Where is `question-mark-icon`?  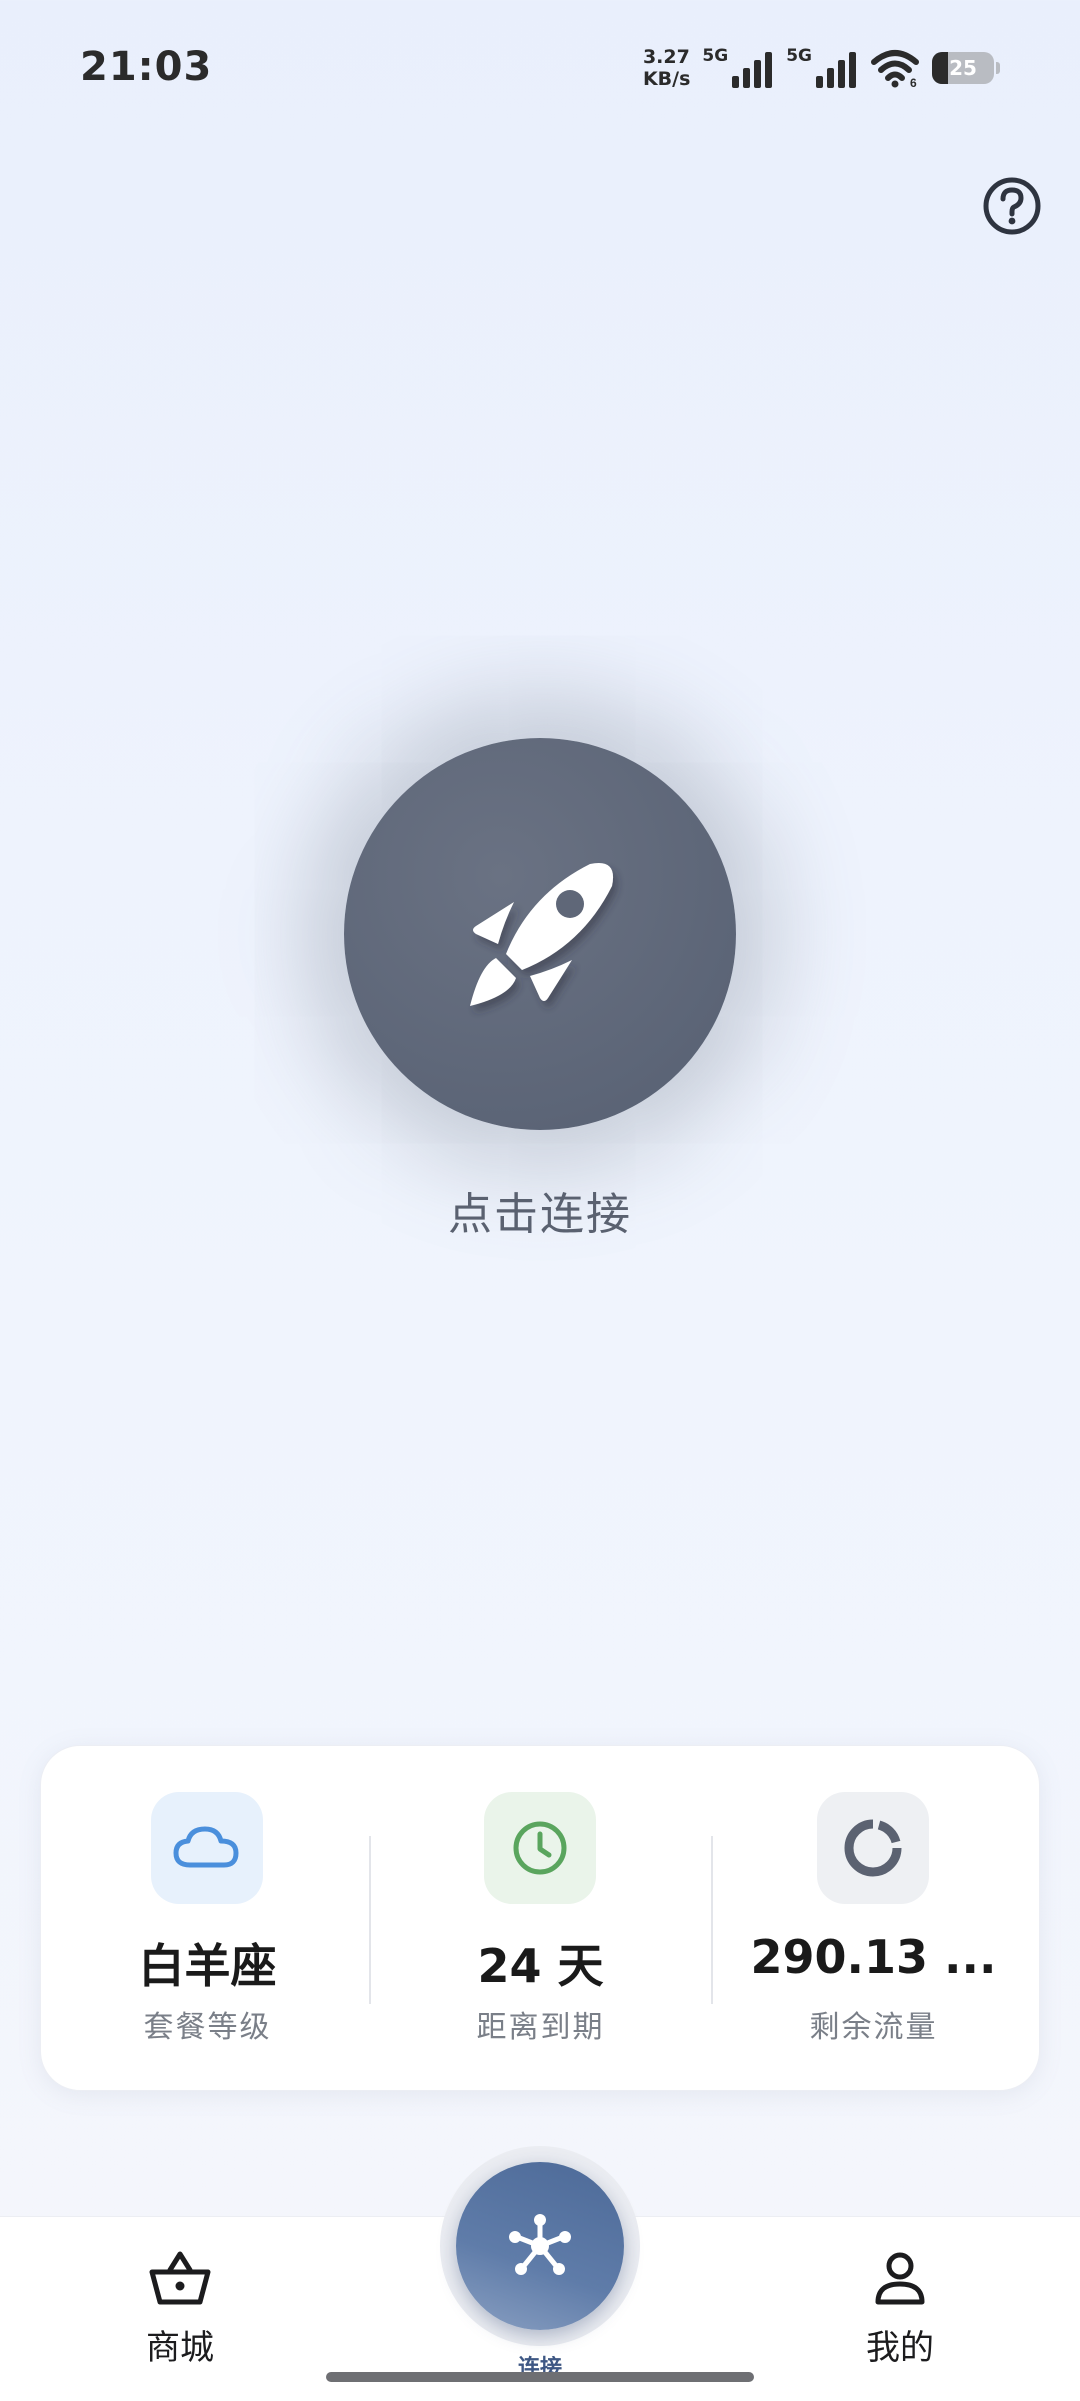
question-mark-icon is located at coordinates (1012, 206).